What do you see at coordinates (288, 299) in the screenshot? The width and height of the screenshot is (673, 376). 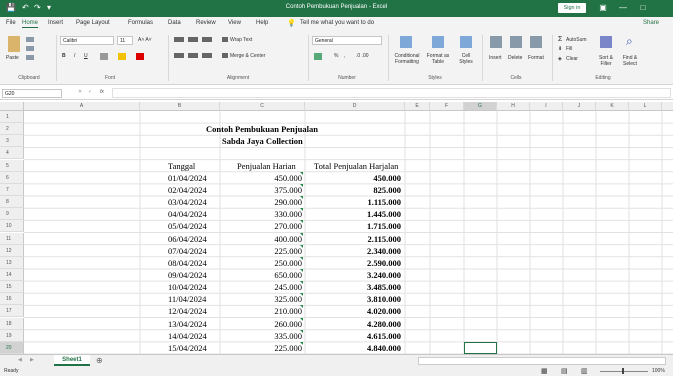 I see `cell-daily-sales: 325.000` at bounding box center [288, 299].